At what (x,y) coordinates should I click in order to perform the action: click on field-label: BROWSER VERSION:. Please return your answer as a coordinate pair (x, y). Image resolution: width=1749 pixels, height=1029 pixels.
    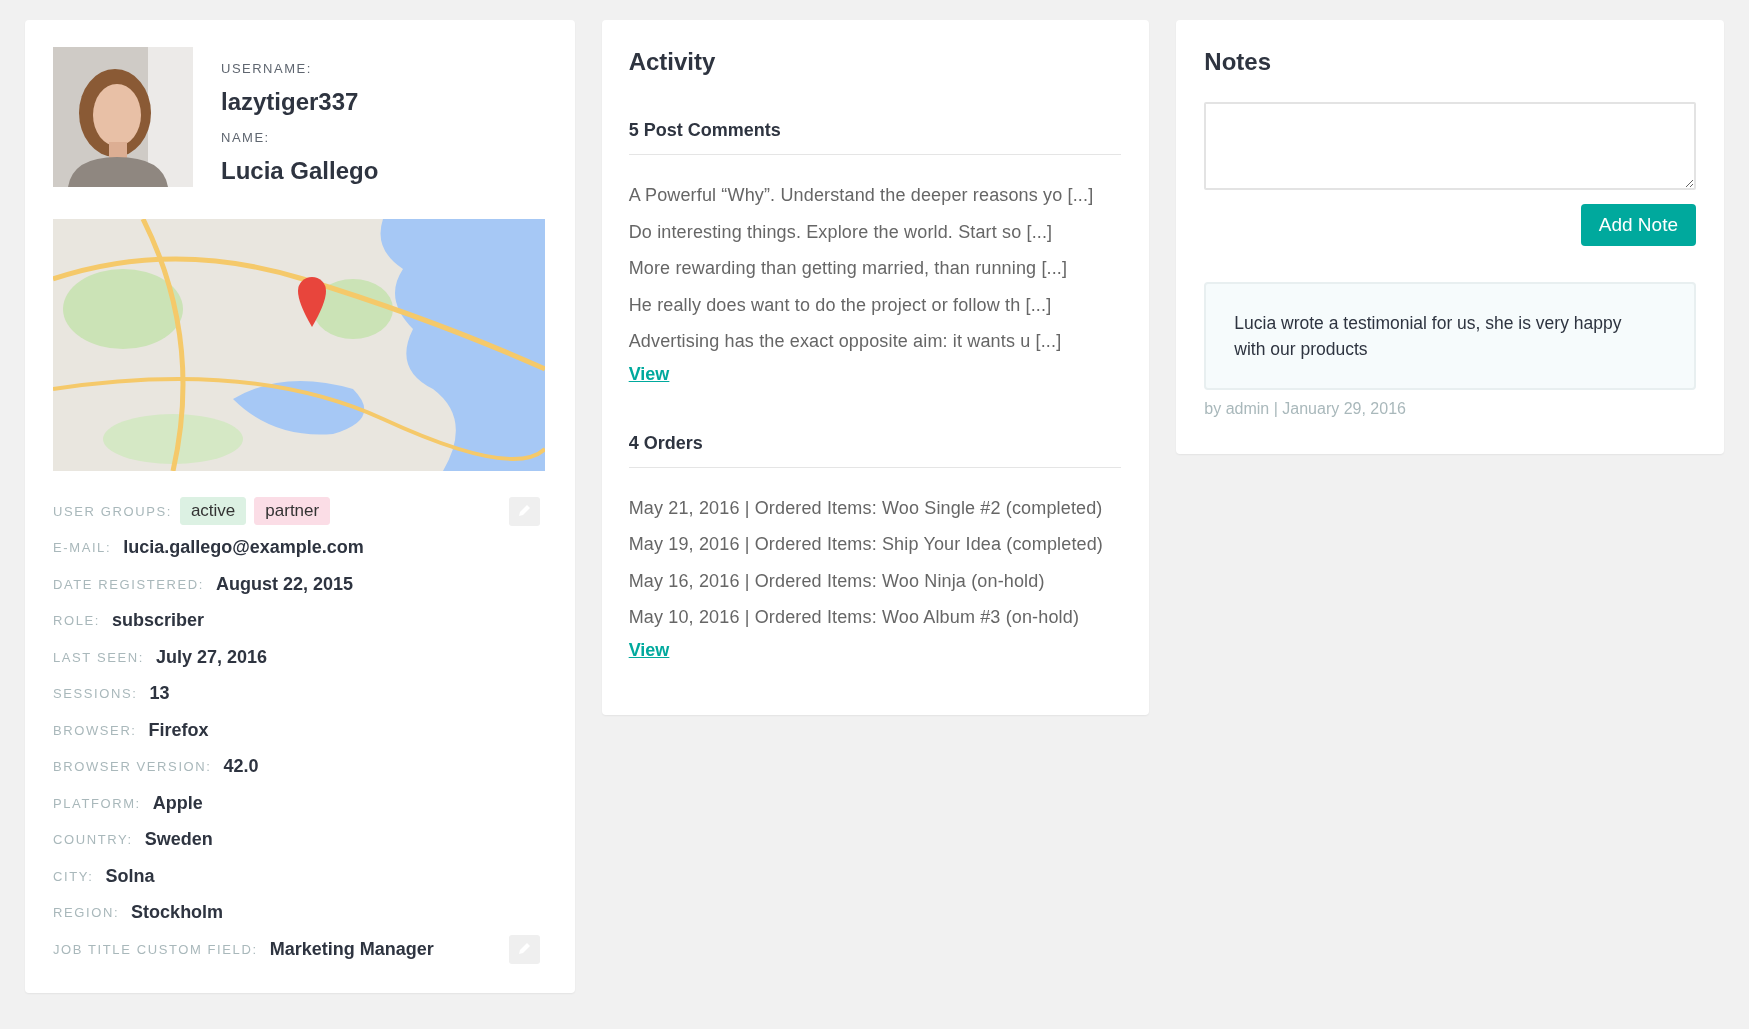
    Looking at the image, I should click on (132, 767).